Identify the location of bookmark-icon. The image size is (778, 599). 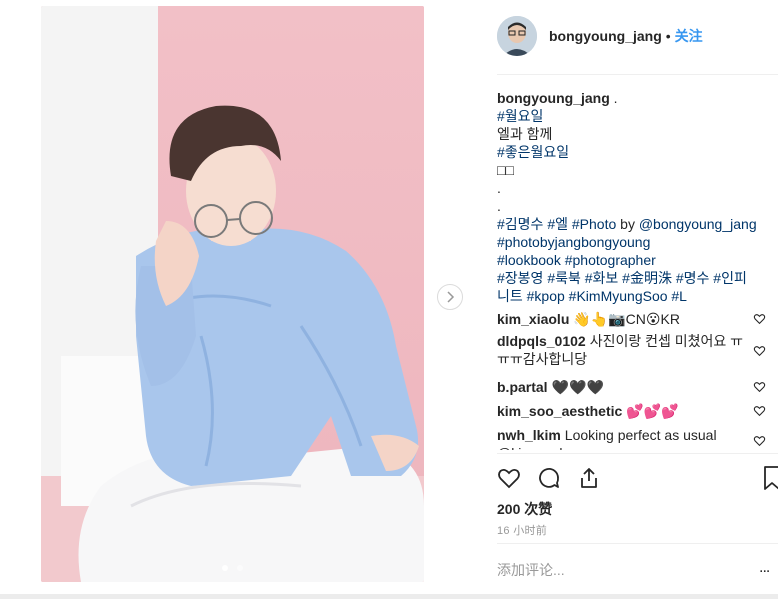
(770, 478).